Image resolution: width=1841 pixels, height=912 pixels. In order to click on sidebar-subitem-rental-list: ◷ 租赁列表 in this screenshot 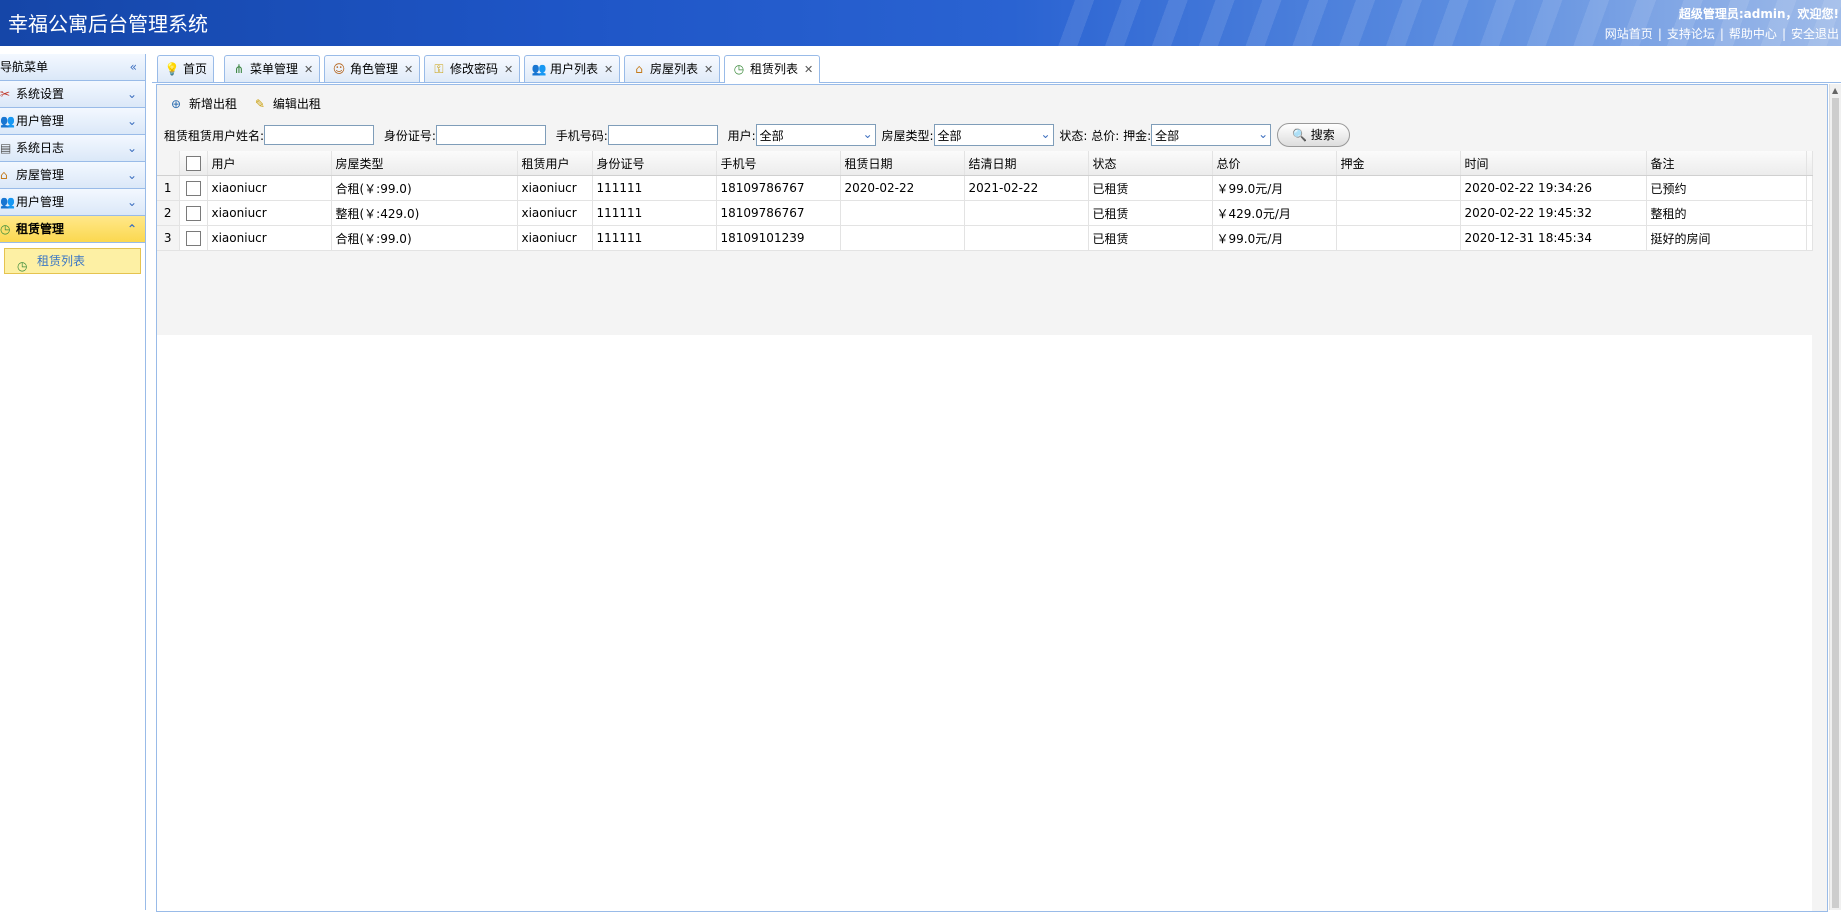, I will do `click(72, 261)`.